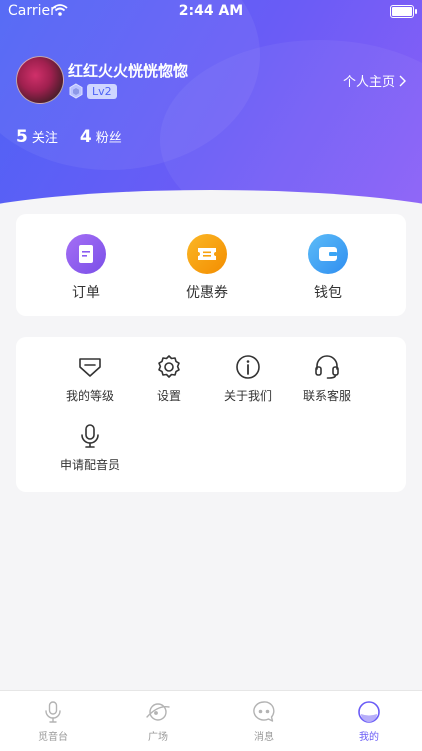  Describe the element at coordinates (247, 396) in the screenshot. I see `menu-item-label: 关于我们` at that location.